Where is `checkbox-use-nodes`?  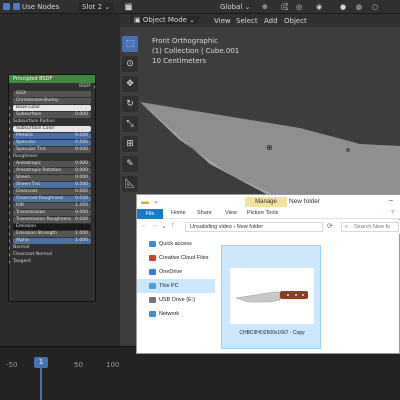
checkbox-use-nodes is located at coordinates (7, 7).